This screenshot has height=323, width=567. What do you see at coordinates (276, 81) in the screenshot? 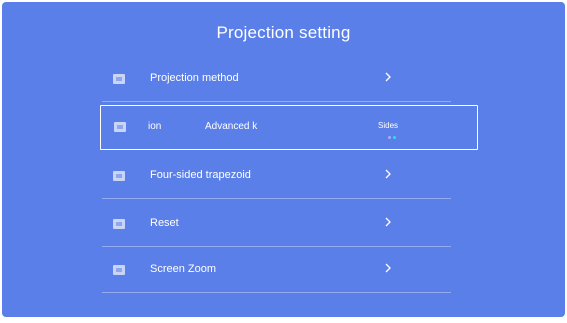
I see `menu-item-projection-method: Projection method` at bounding box center [276, 81].